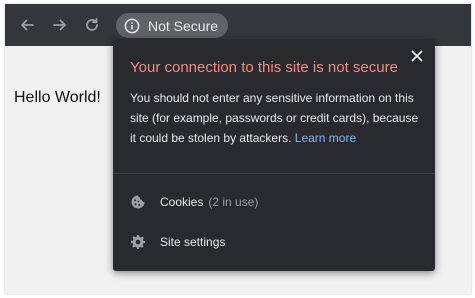  What do you see at coordinates (138, 242) in the screenshot?
I see `gear-icon` at bounding box center [138, 242].